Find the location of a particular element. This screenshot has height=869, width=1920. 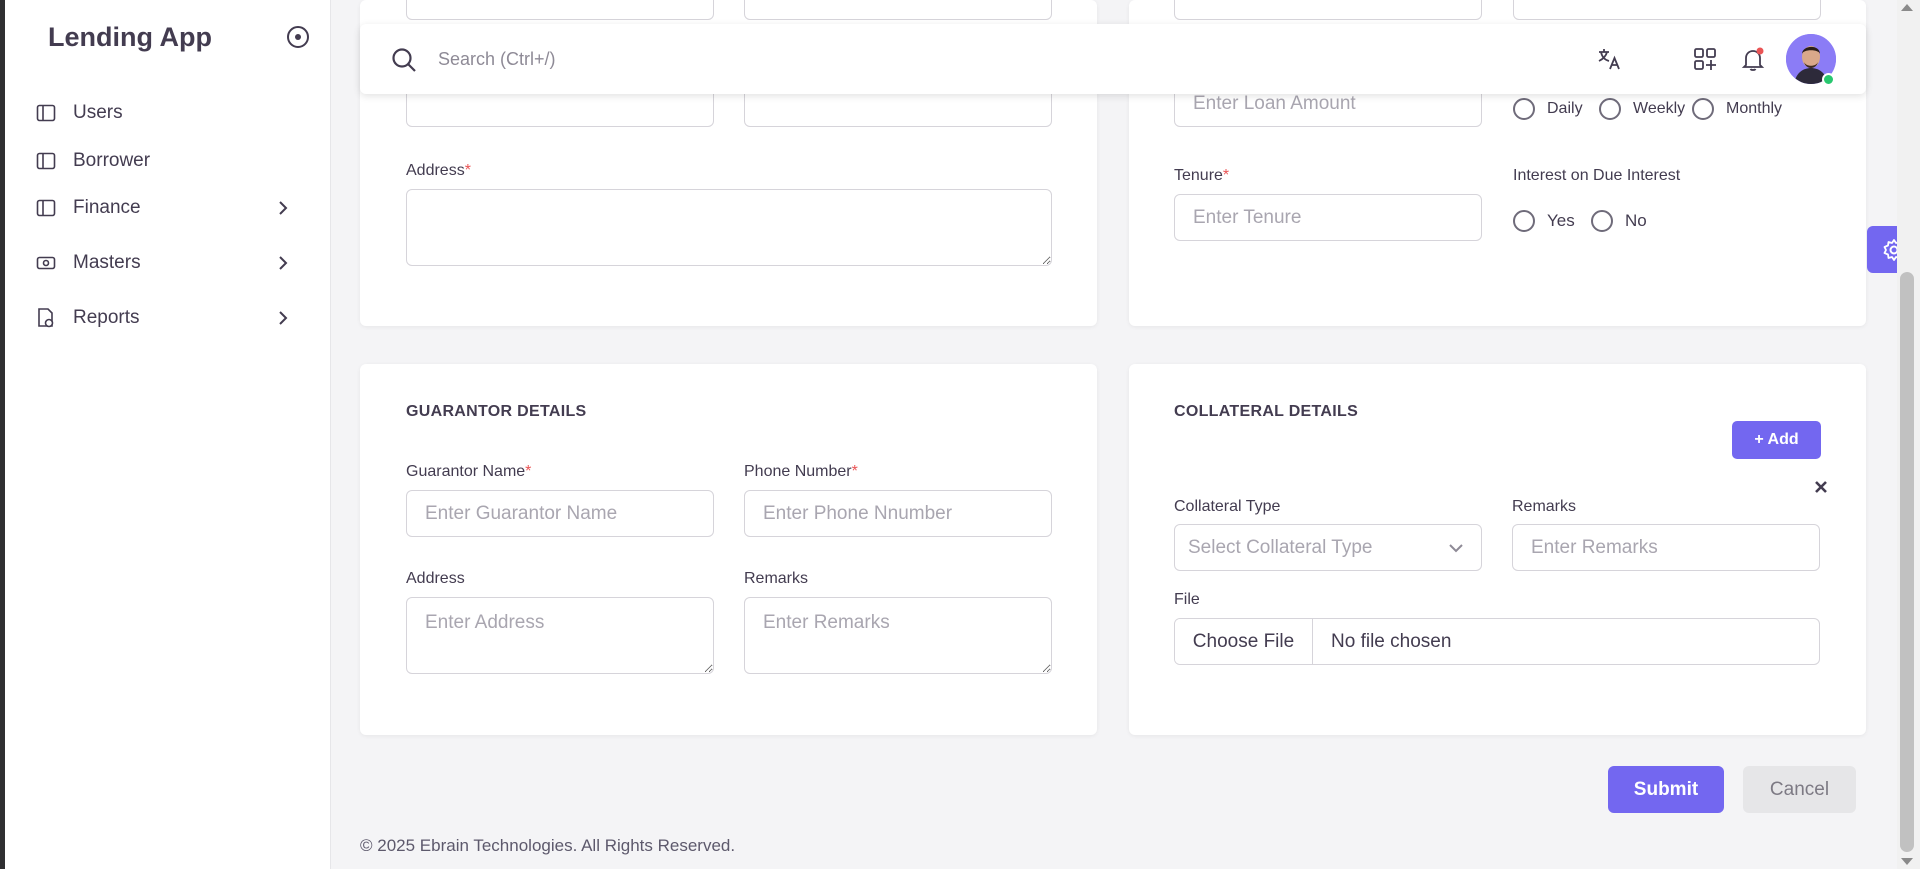

frequency-monthly-radio: Monthly is located at coordinates (1737, 109).